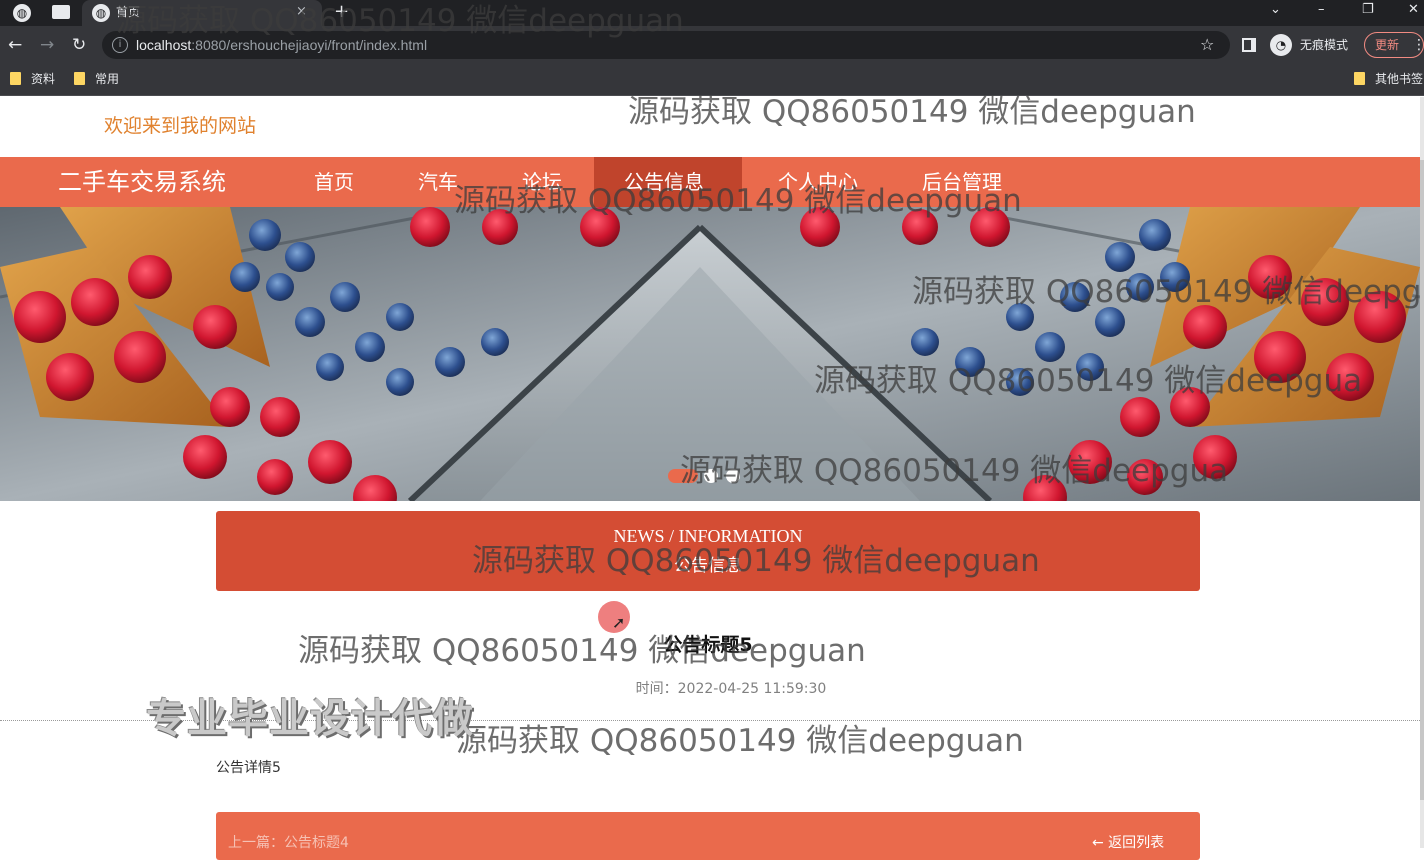  What do you see at coordinates (61, 12) in the screenshot?
I see `tab-search-icon` at bounding box center [61, 12].